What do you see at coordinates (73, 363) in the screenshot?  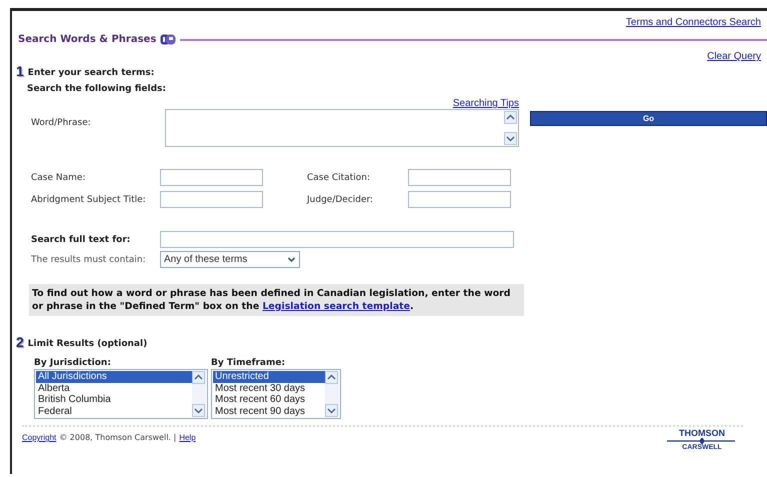 I see `list-label: By Jurisdiction:` at bounding box center [73, 363].